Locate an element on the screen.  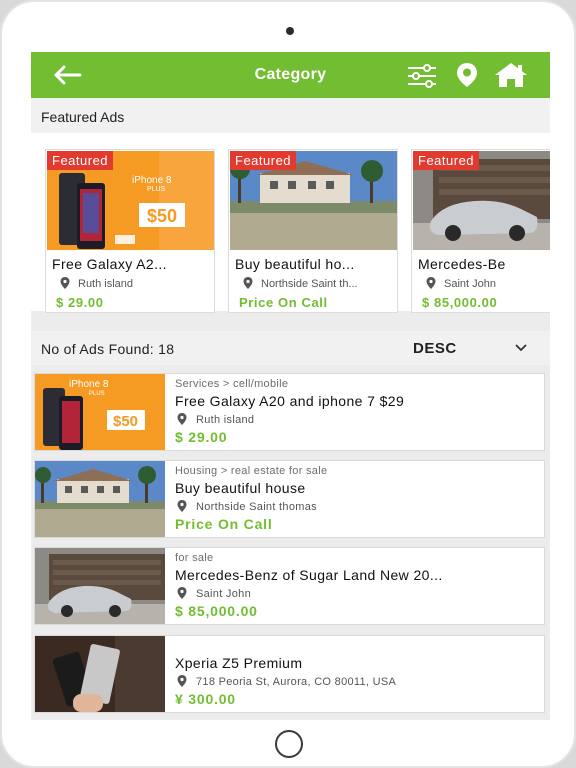
featured-card-price: $ 29.00 is located at coordinates (80, 302).